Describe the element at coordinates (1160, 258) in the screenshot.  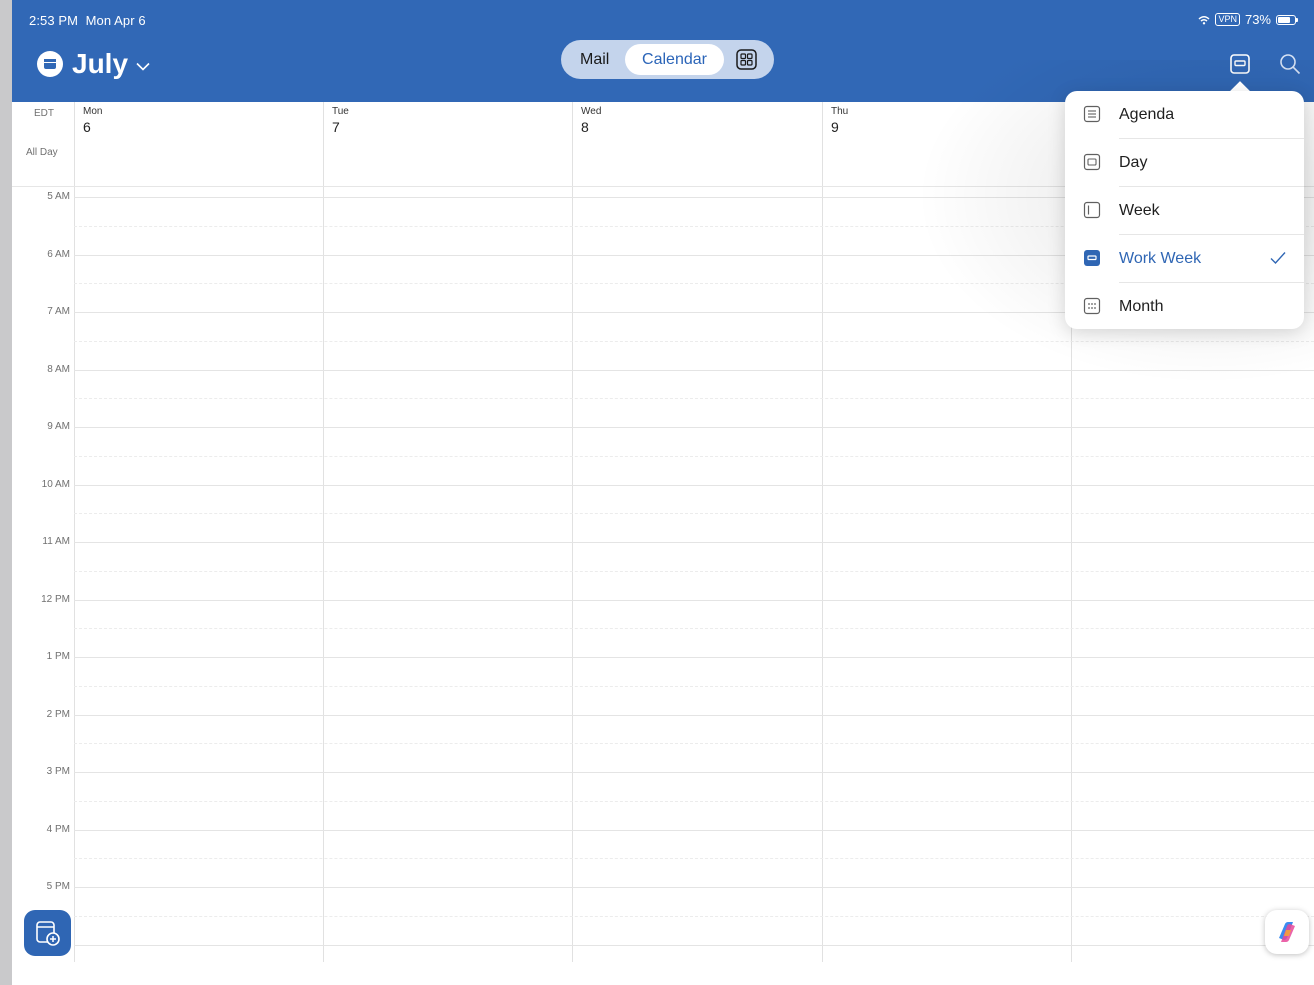
I see `menu-item-label: Work Week` at that location.